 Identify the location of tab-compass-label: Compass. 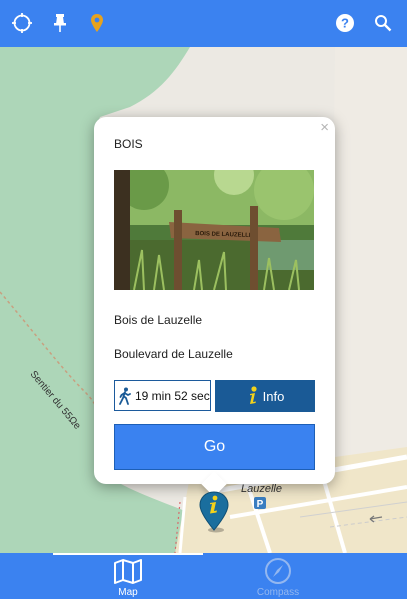
(278, 592).